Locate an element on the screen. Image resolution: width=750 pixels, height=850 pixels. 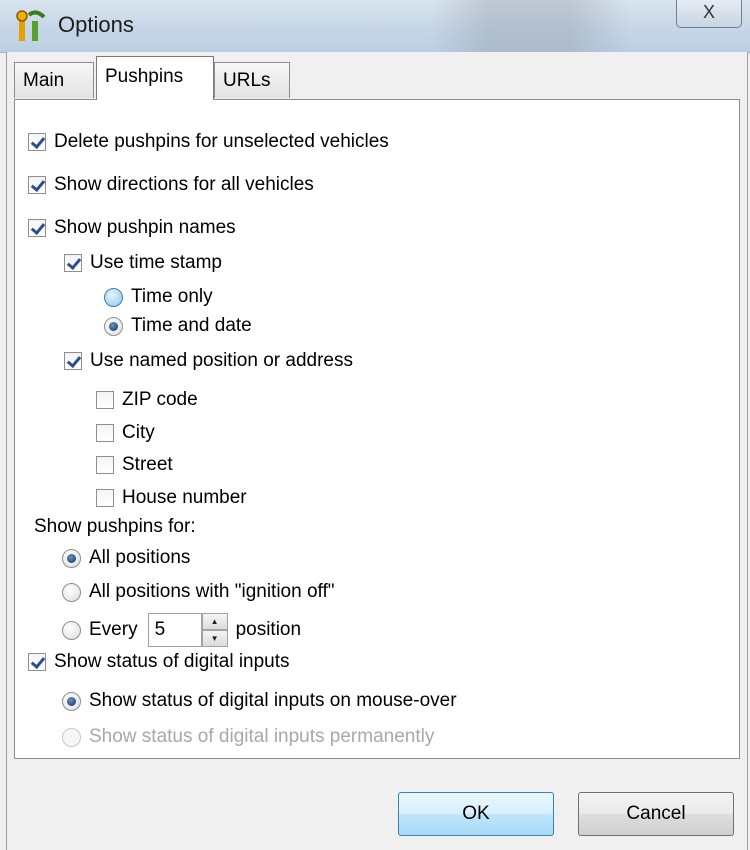
show-directions-option: Show directions for all vehicles is located at coordinates (171, 185).